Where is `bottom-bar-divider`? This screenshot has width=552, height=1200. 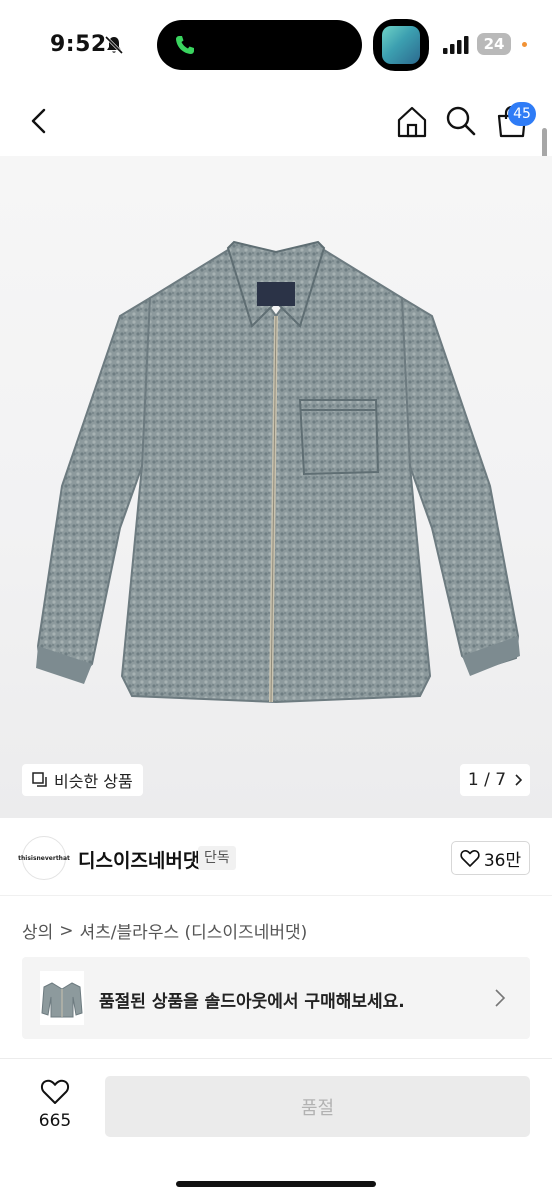
bottom-bar-divider is located at coordinates (276, 1058).